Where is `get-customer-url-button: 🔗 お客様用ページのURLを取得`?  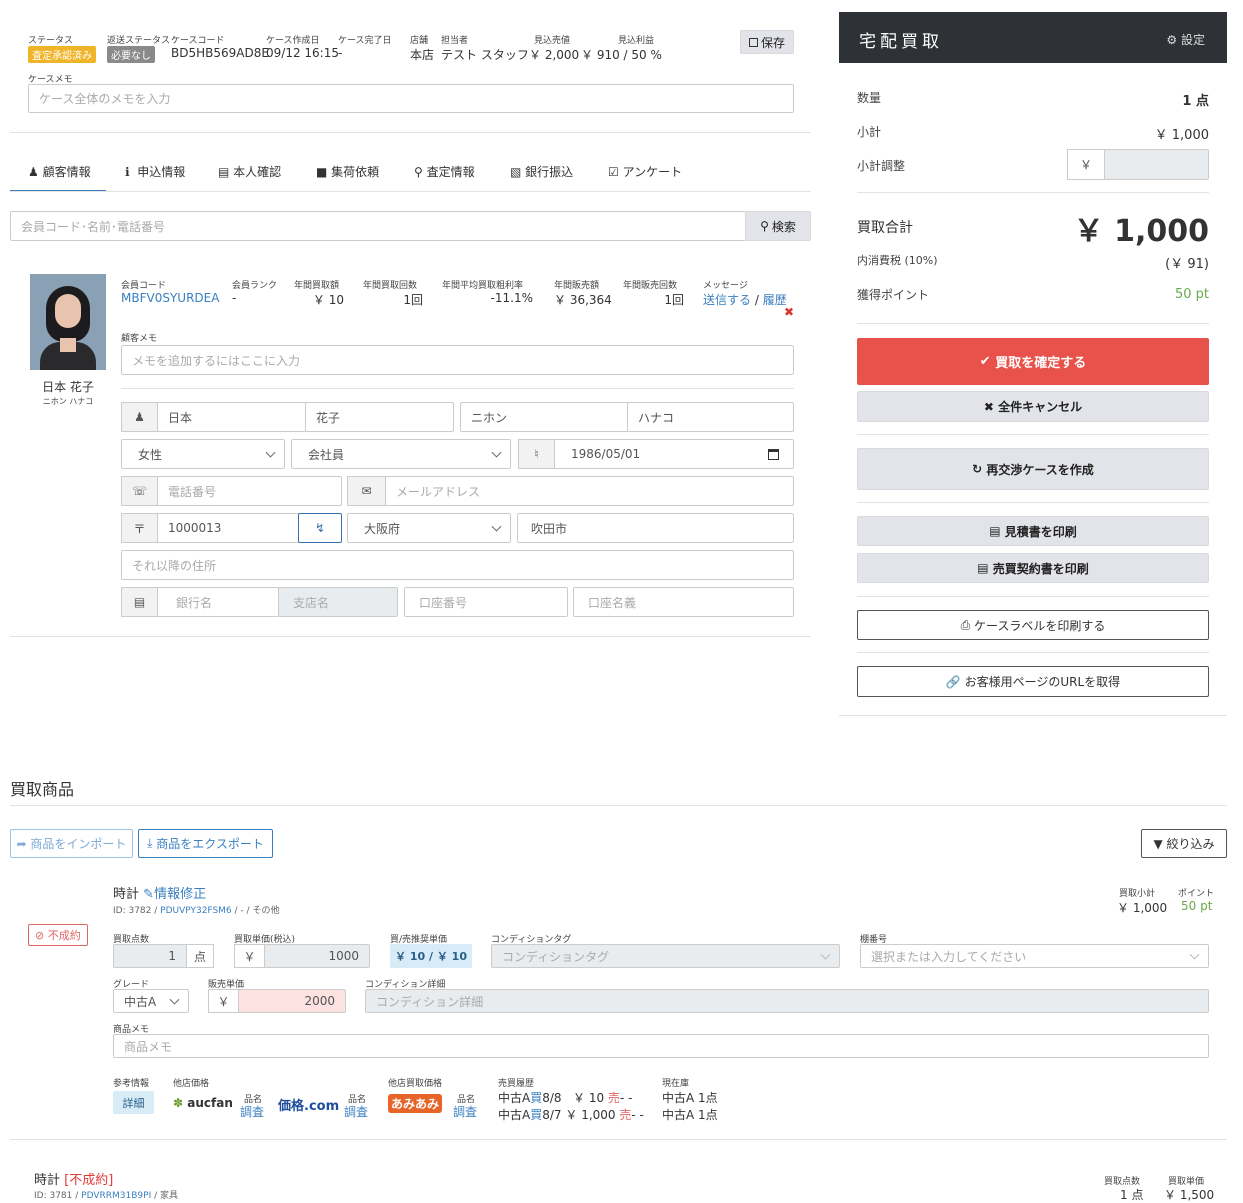 get-customer-url-button: 🔗 お客様用ページのURLを取得 is located at coordinates (1033, 681).